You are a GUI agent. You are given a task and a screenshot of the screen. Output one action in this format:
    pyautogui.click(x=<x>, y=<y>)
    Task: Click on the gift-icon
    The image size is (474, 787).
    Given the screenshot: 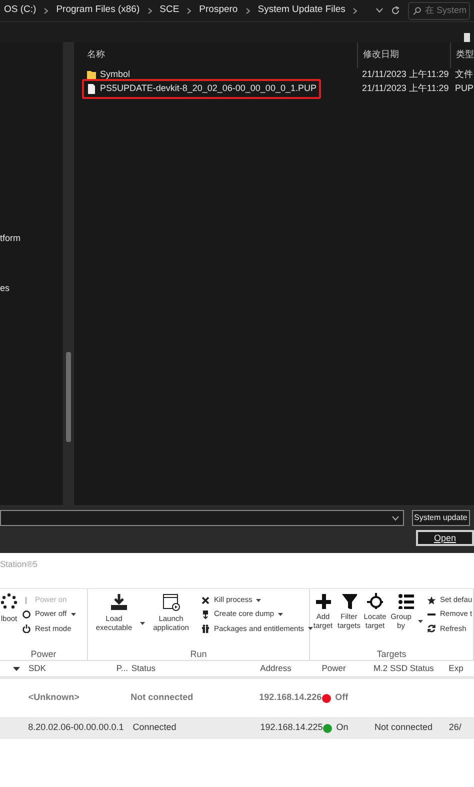 What is the action you would take?
    pyautogui.click(x=205, y=629)
    